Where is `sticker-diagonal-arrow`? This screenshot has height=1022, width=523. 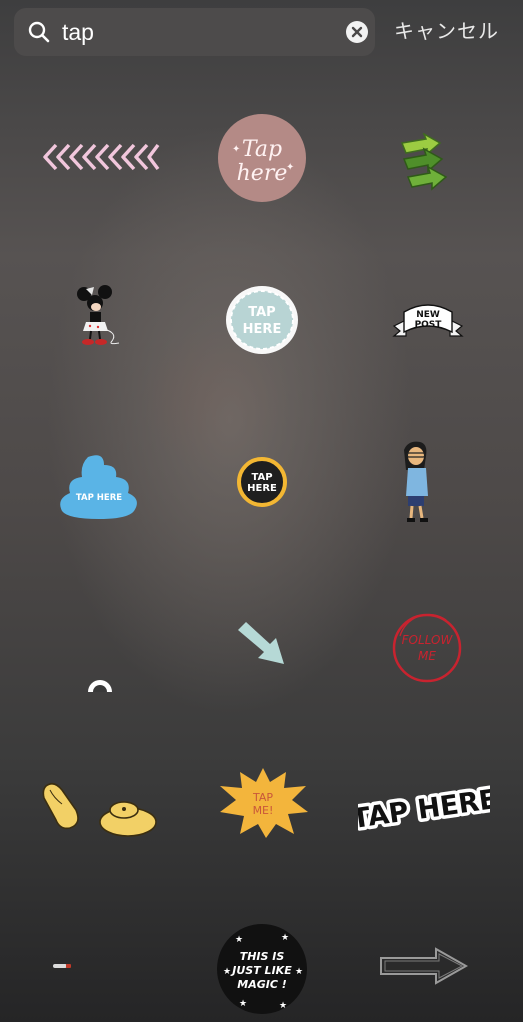 sticker-diagonal-arrow is located at coordinates (262, 643).